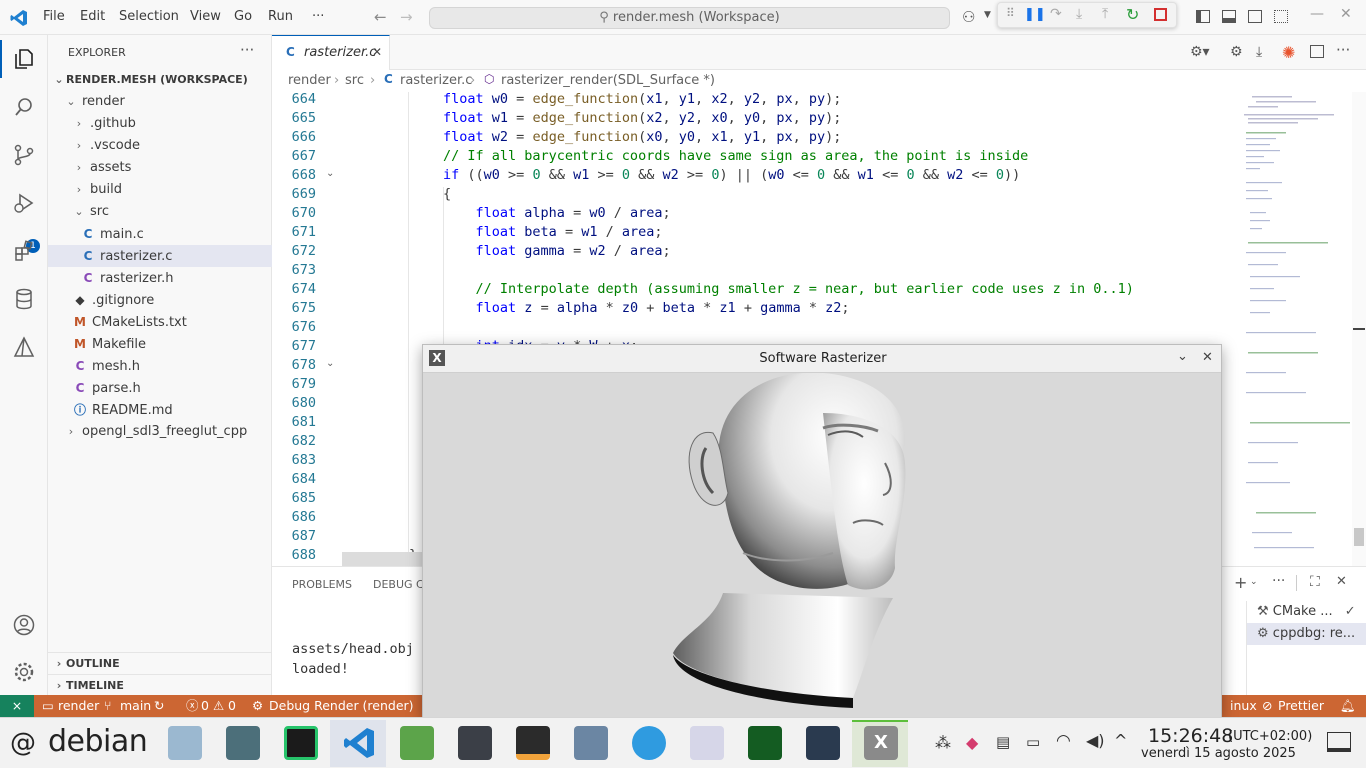 The height and width of the screenshot is (768, 1366). I want to click on drag-handle-icon: ⠿, so click(1010, 13).